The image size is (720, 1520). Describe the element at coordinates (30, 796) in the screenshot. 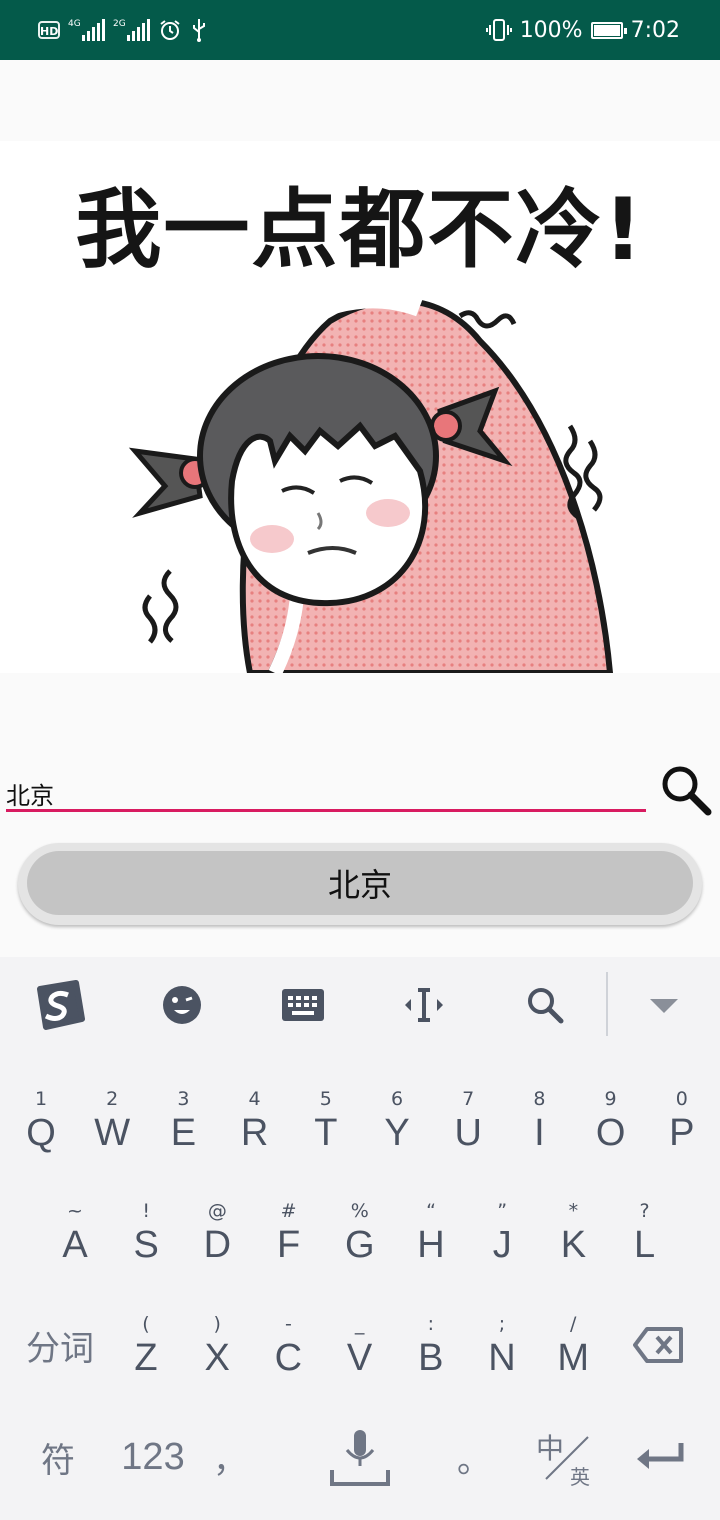

I see `search-input-value: 北京` at that location.